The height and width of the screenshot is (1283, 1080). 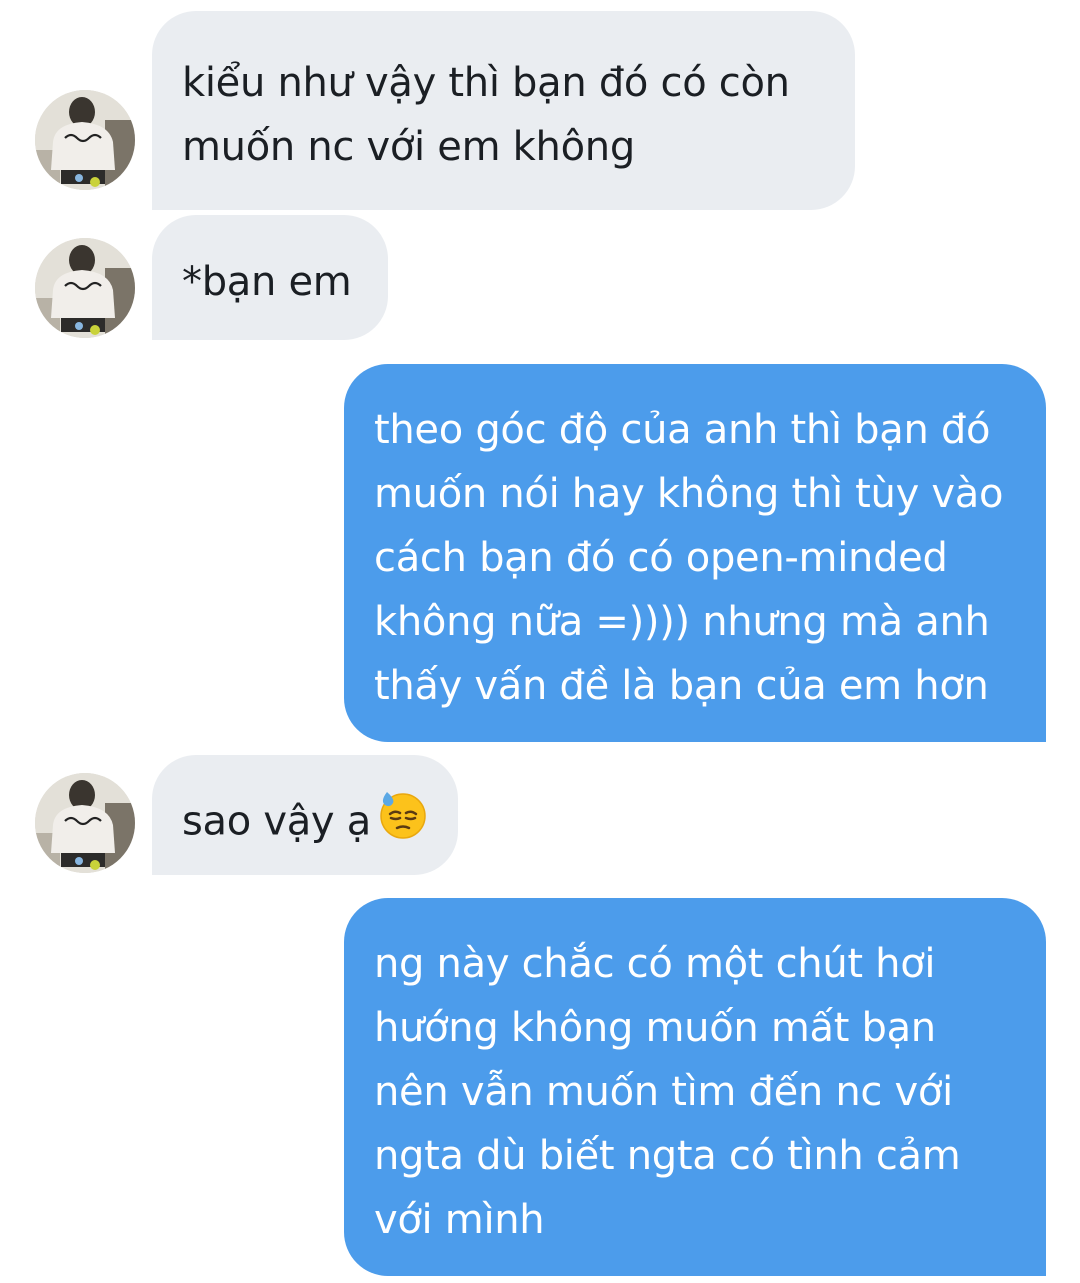 I want to click on message-line: muốn nói hay không thì tùy vào, so click(x=689, y=494).